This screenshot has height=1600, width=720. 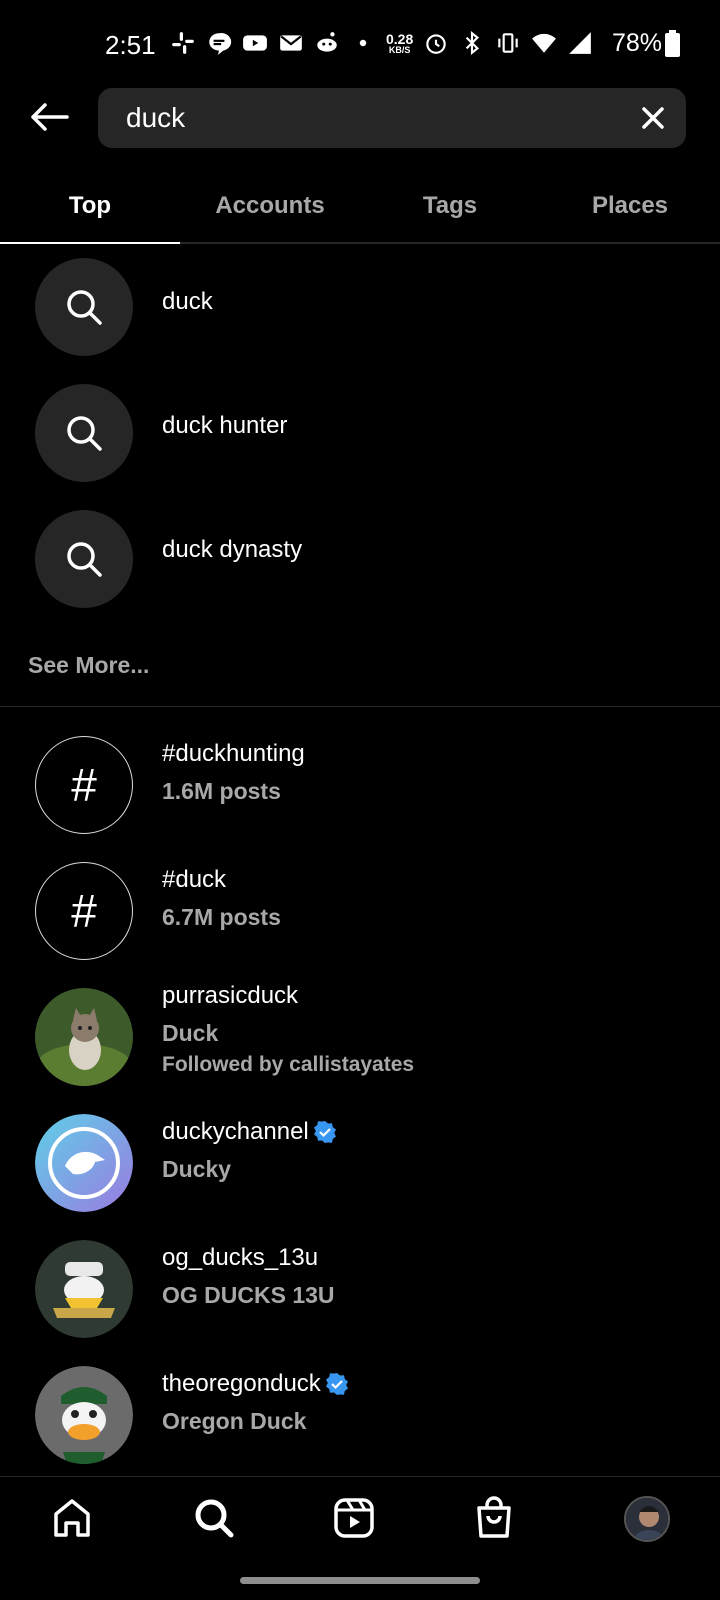 I want to click on suggestion-item: duck hunter, so click(x=360, y=433).